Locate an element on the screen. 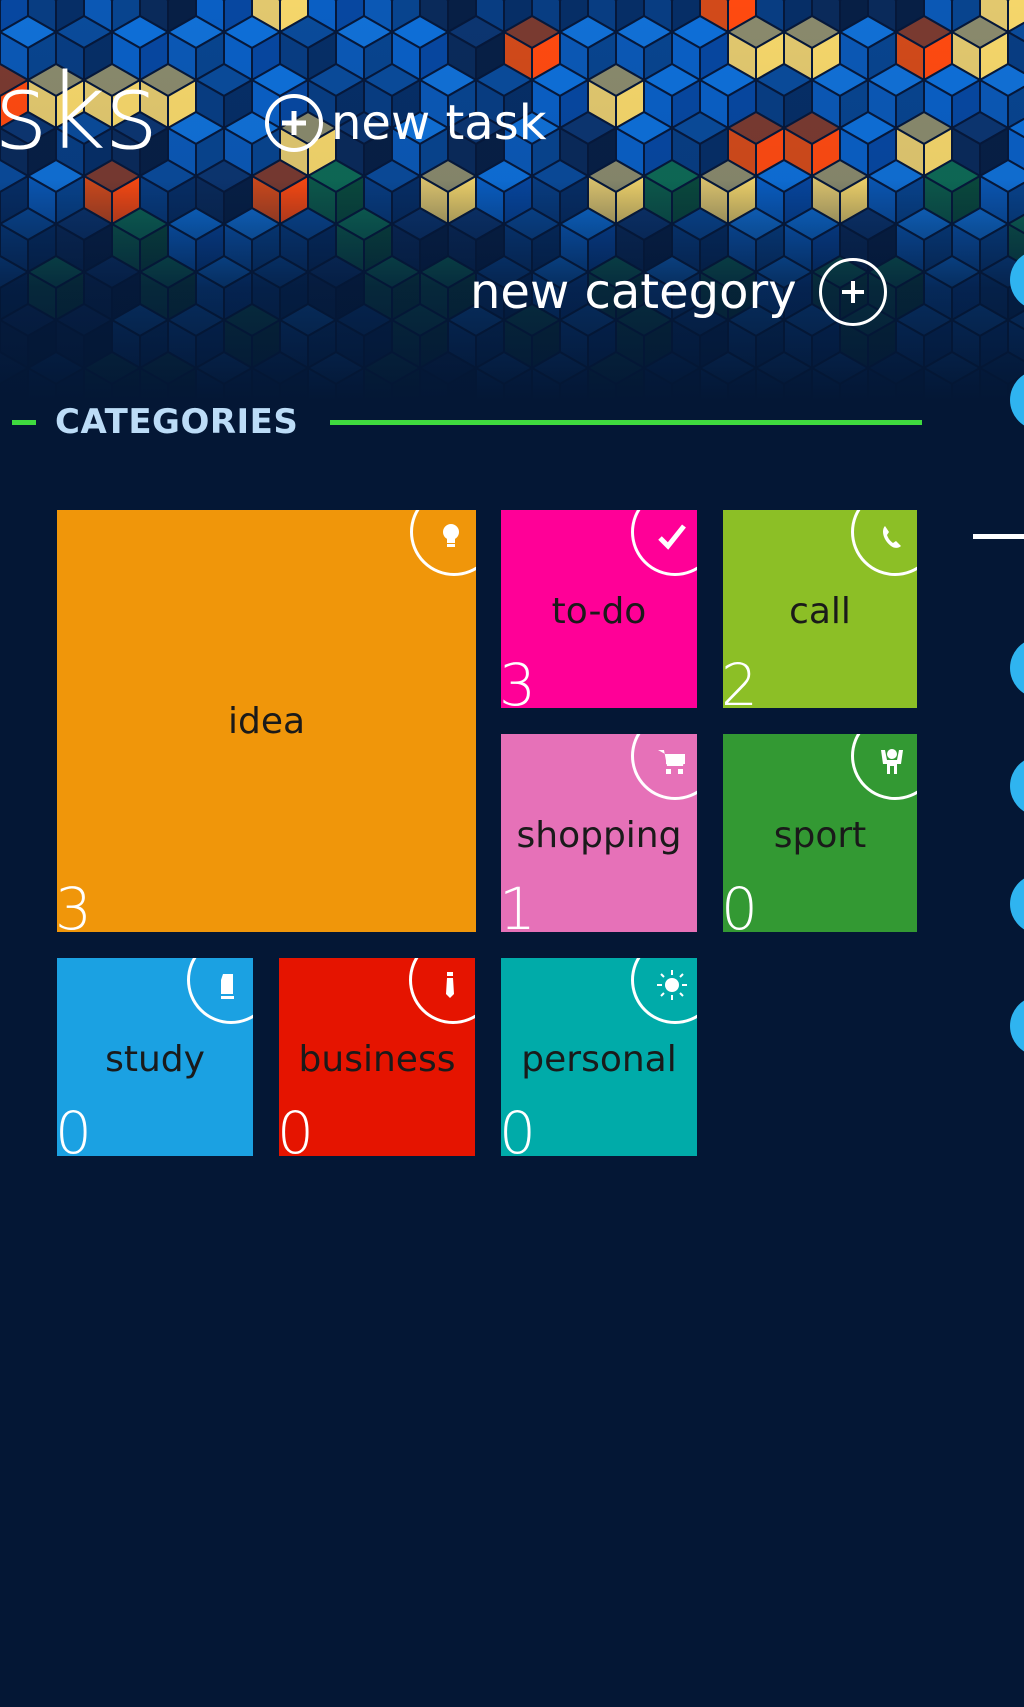 This screenshot has width=1024, height=1707. accent-line-right is located at coordinates (626, 422).